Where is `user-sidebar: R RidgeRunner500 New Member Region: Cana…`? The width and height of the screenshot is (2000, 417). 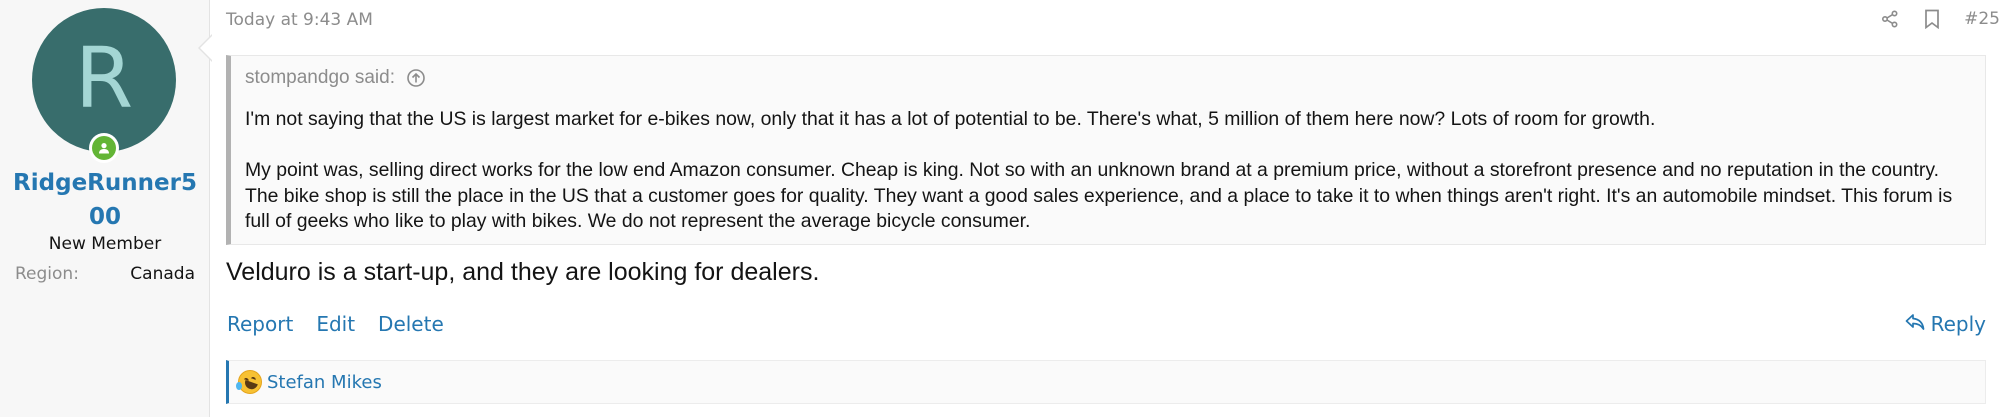
user-sidebar: R RidgeRunner500 New Member Region: Cana… is located at coordinates (105, 208).